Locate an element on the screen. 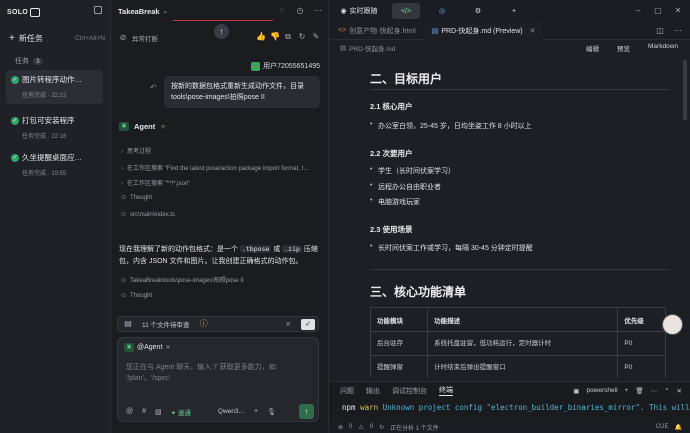 The image size is (690, 433). undo-icon: ↶ is located at coordinates (153, 87).